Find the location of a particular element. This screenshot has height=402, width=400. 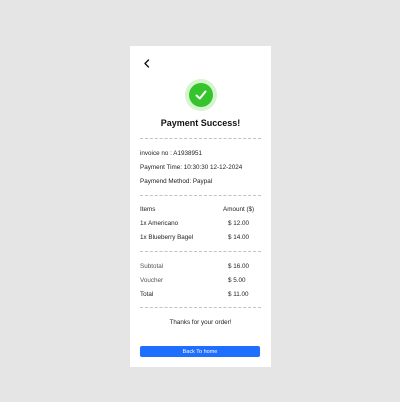

item-name: 1x Americano is located at coordinates (159, 223).